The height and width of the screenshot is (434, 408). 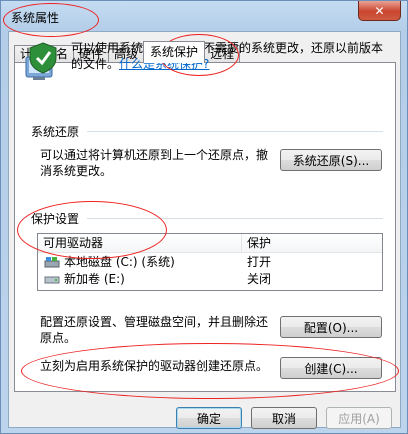 I want to click on close-button: ✕, so click(x=379, y=11).